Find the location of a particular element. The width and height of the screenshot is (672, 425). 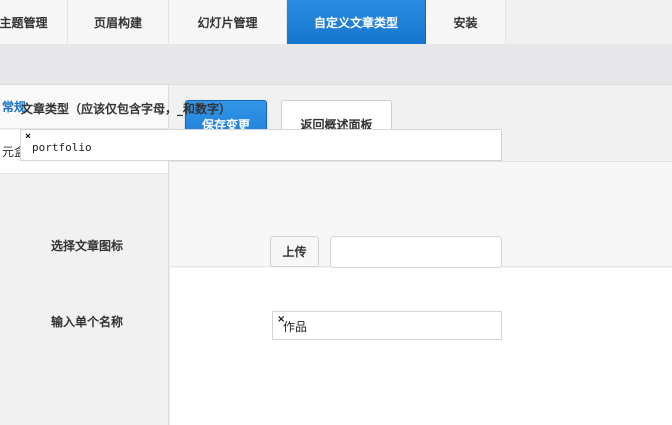

post-type-value: portfolio is located at coordinates (62, 147).